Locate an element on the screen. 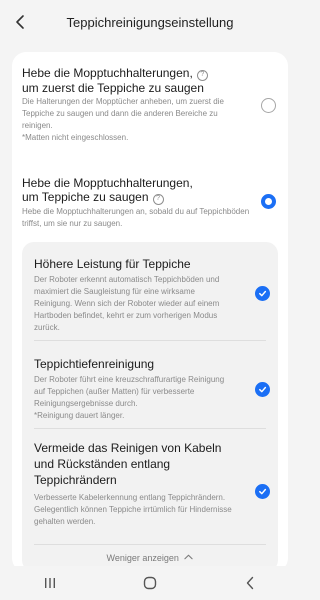  back-icon is located at coordinates (250, 583).